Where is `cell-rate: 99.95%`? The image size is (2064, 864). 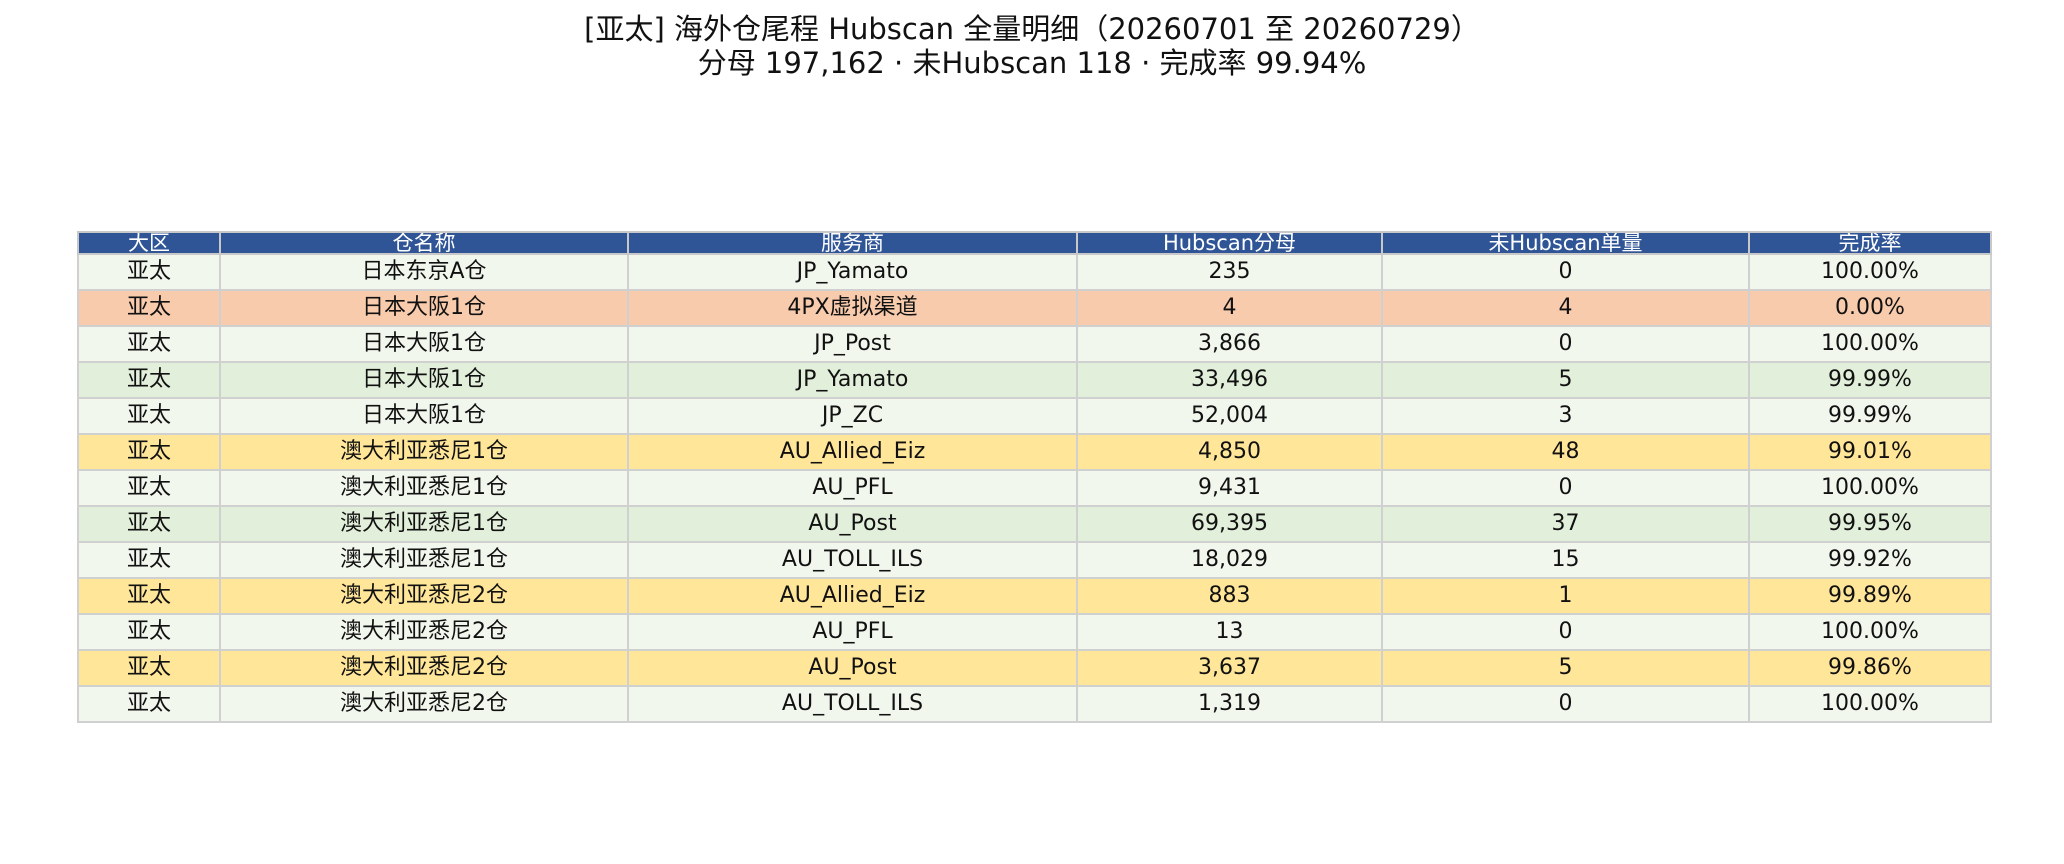
cell-rate: 99.95% is located at coordinates (1870, 524).